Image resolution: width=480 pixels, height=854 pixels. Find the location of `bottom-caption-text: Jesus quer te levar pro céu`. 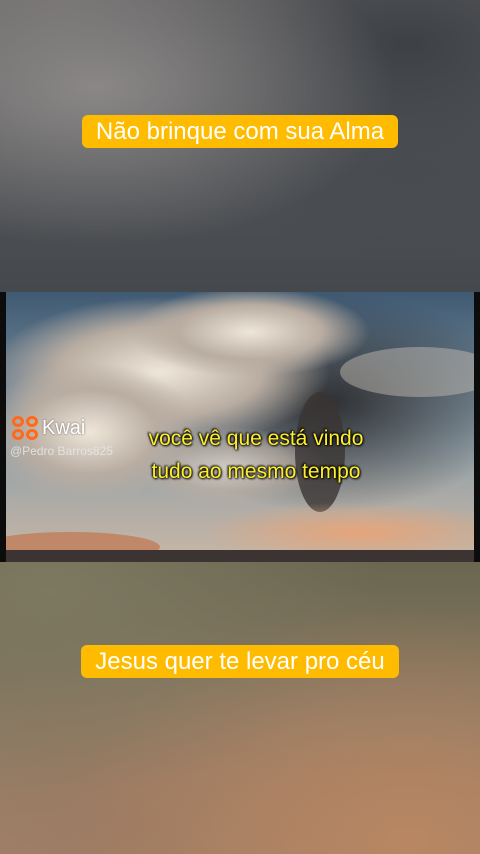

bottom-caption-text: Jesus quer te levar pro céu is located at coordinates (240, 661).